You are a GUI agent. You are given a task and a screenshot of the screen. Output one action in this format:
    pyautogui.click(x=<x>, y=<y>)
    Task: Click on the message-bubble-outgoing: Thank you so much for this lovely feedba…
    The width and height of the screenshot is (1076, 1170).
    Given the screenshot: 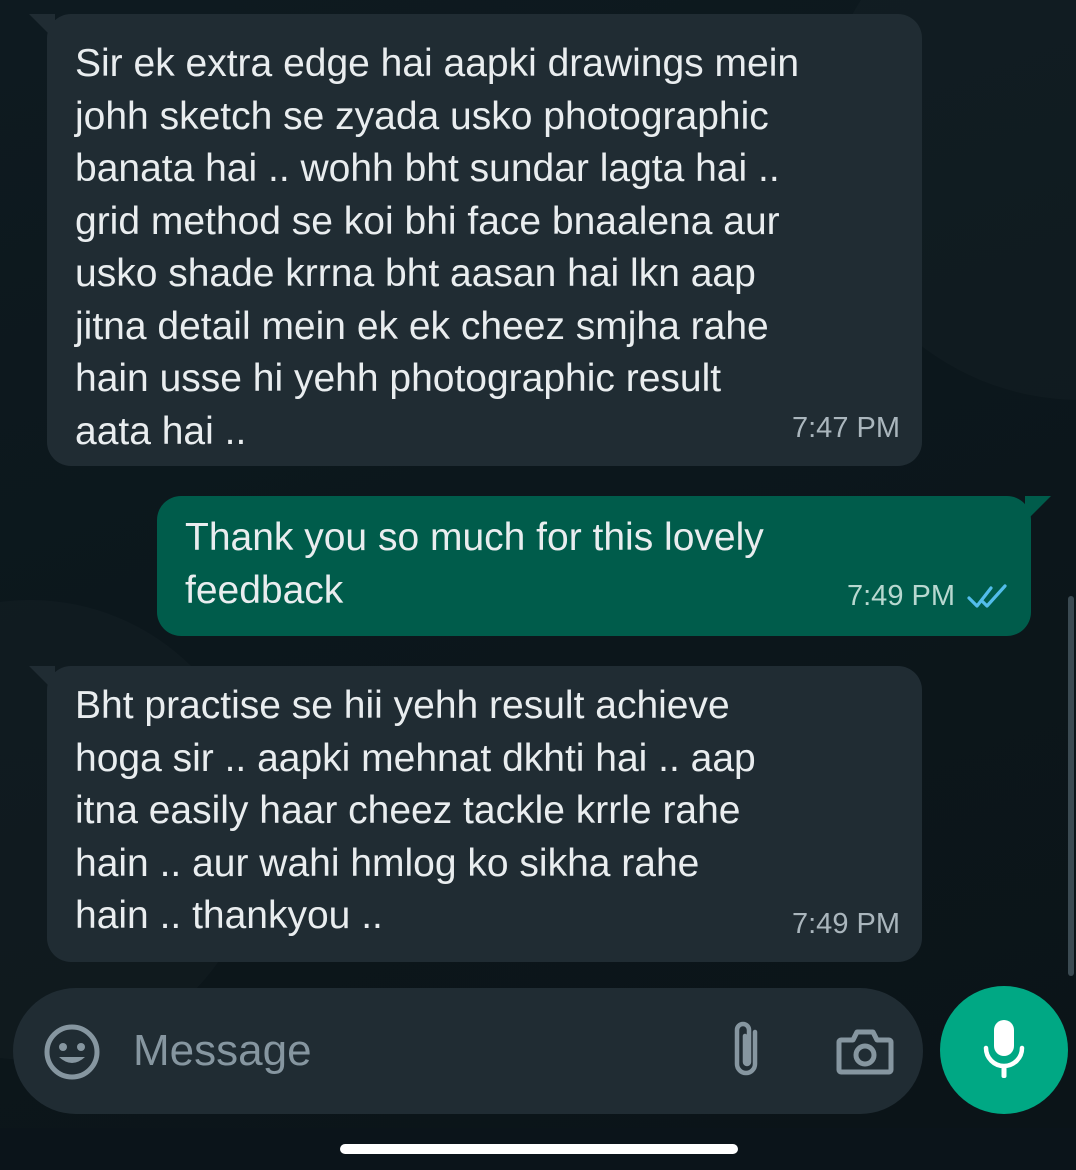 What is the action you would take?
    pyautogui.click(x=604, y=566)
    